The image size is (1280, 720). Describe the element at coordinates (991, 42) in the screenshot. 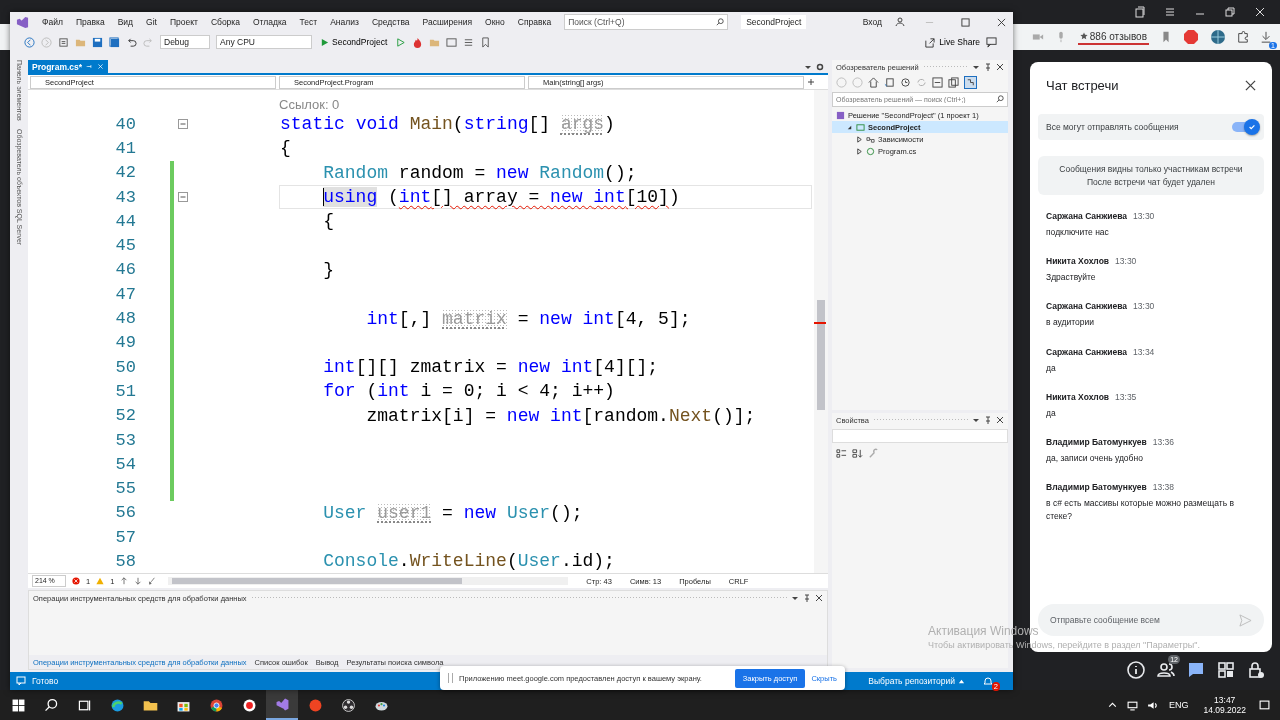

I see `feedback-icon` at that location.